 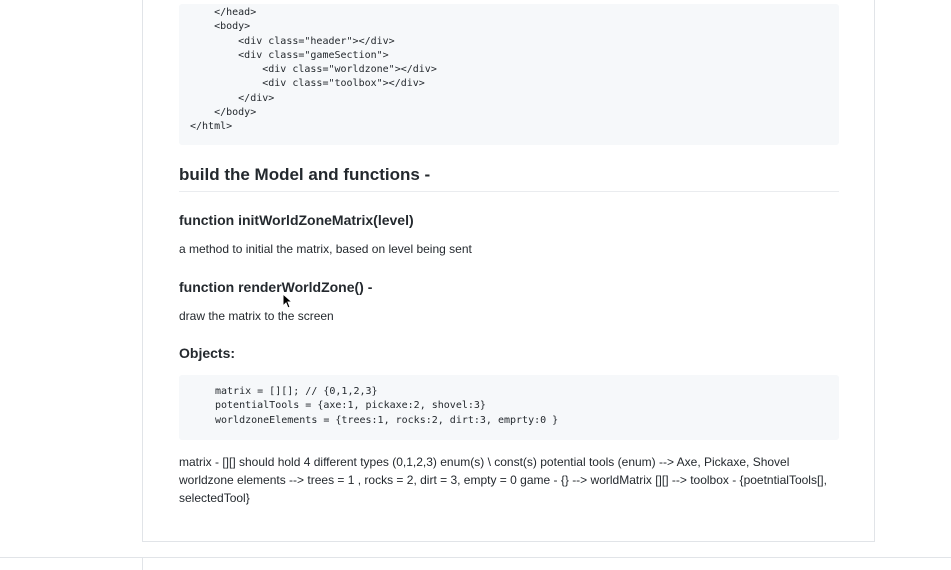 I want to click on heading-objects: Objects:, so click(x=207, y=353).